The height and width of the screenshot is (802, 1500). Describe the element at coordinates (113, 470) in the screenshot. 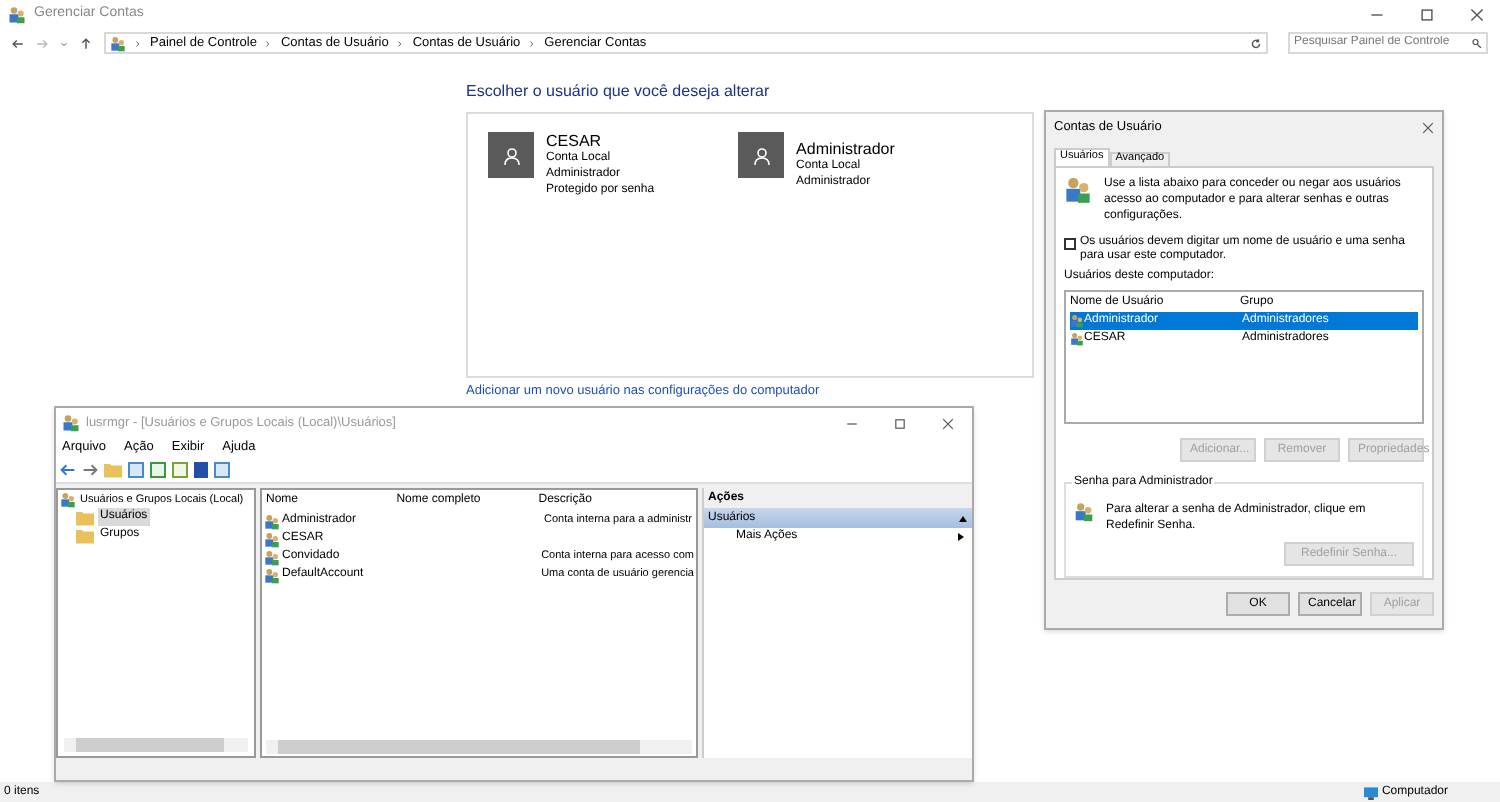

I see `folder-icon` at that location.